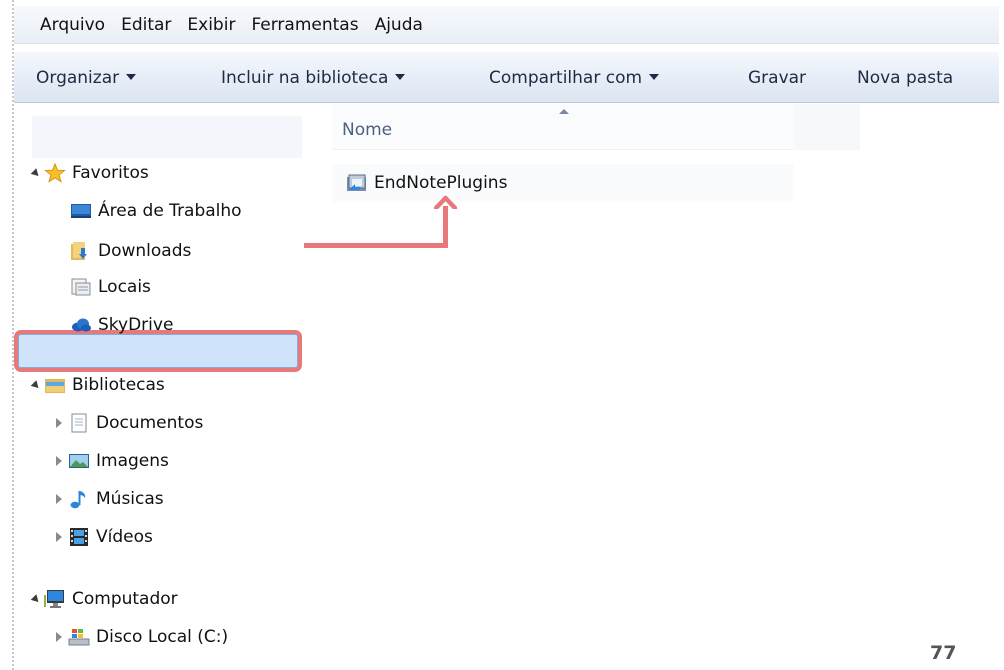 The width and height of the screenshot is (1004, 670). Describe the element at coordinates (162, 637) in the screenshot. I see `nav-label: Disco Local (C:)` at that location.